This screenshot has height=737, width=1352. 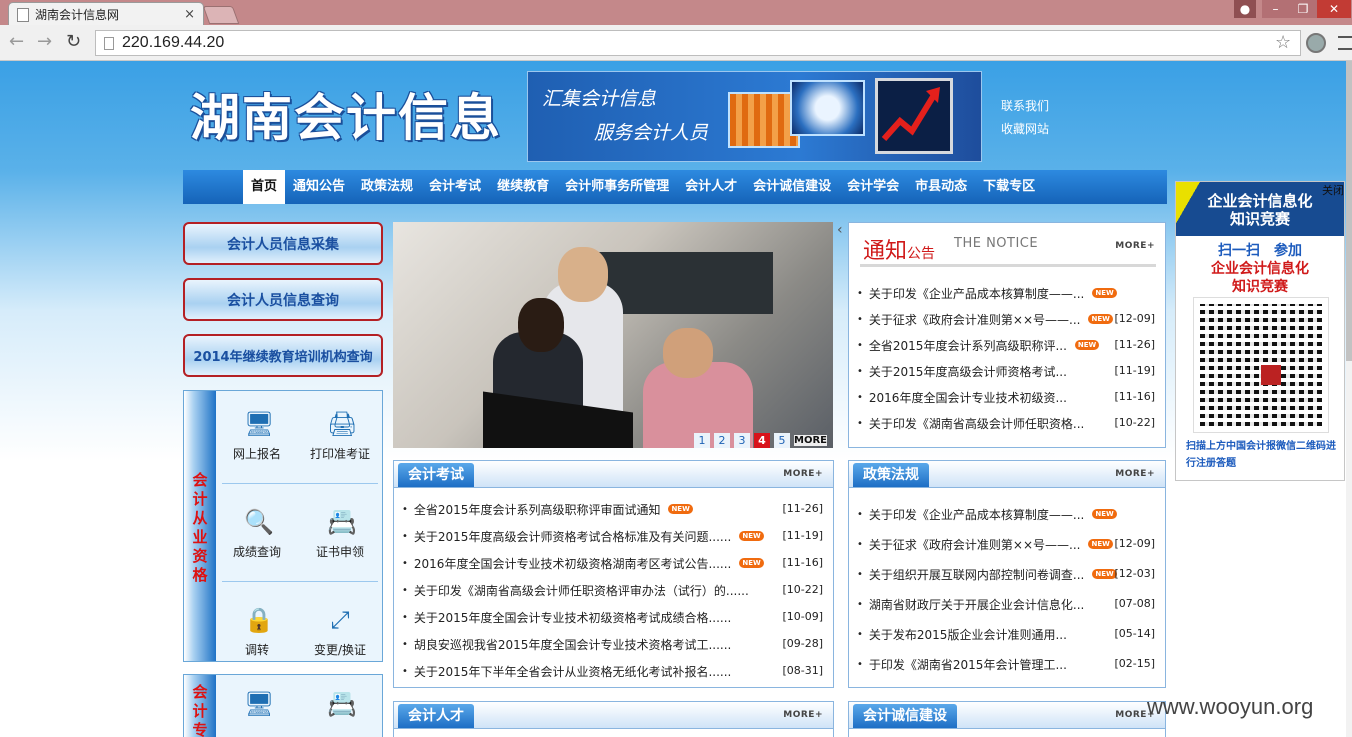 I want to click on nav-home: 首页, so click(x=264, y=187).